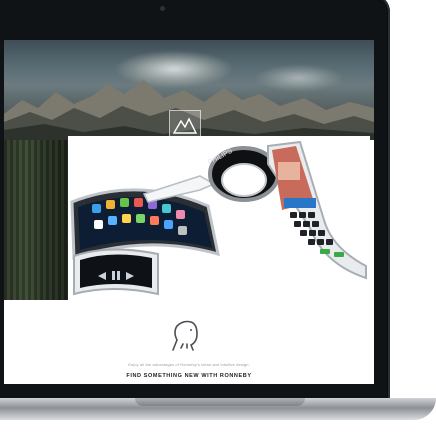 This screenshot has width=436, height=436. What do you see at coordinates (162, 8) in the screenshot?
I see `camera-icon` at bounding box center [162, 8].